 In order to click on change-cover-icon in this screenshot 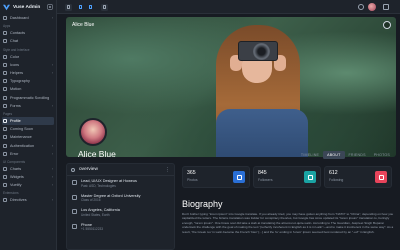, I will do `click(387, 25)`.